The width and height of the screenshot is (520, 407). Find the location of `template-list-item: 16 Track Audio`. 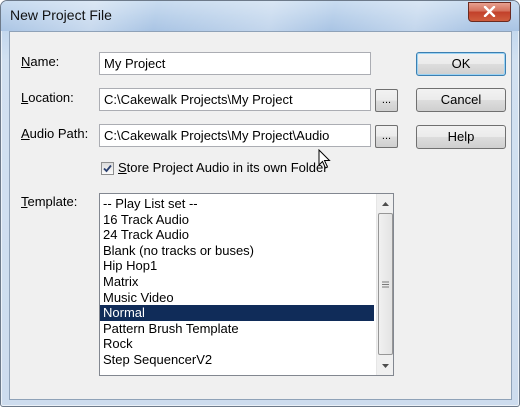

template-list-item: 16 Track Audio is located at coordinates (237, 220).